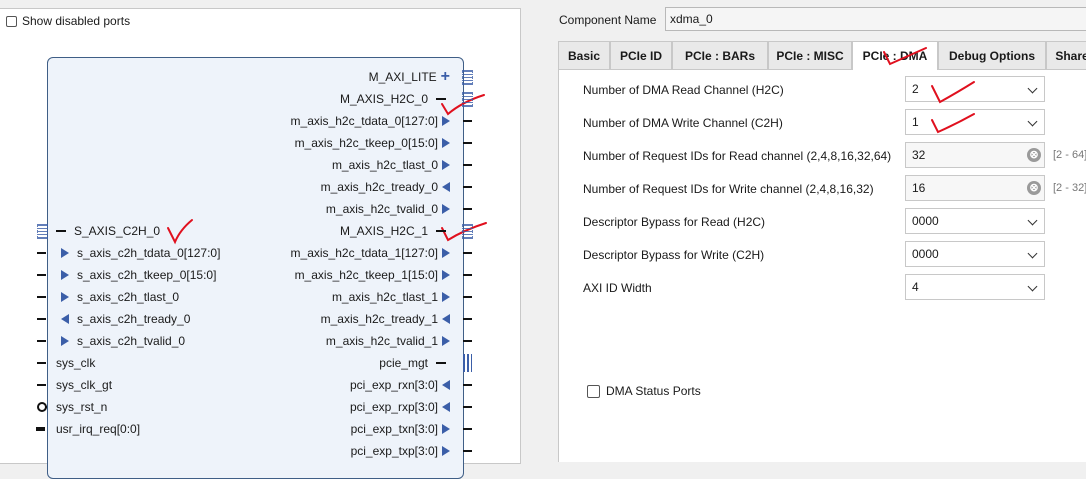  I want to click on pin-label: m_axis_h2c_tlast_1, so click(384, 297).